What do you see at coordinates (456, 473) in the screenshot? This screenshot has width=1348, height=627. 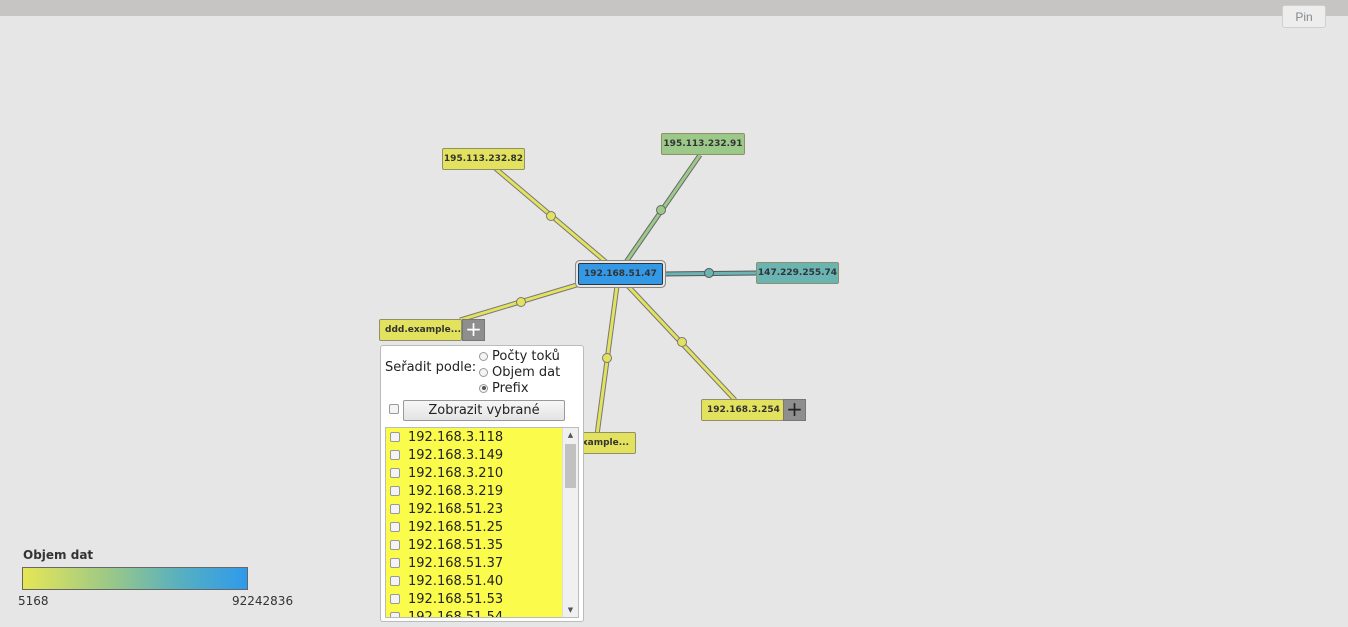 I see `list-item-label: 192.168.3.210` at bounding box center [456, 473].